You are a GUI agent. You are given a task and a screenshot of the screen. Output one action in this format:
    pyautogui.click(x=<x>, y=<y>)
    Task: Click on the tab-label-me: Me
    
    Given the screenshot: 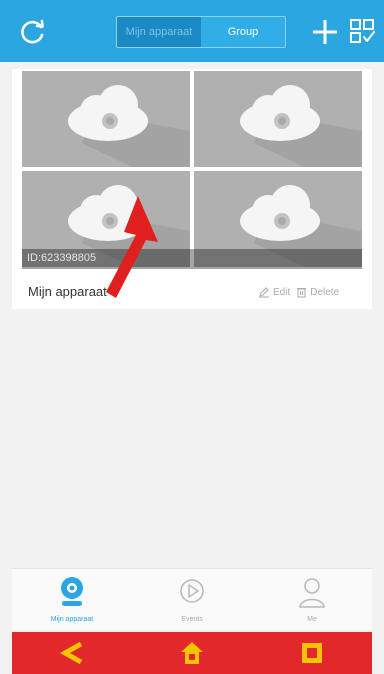 What is the action you would take?
    pyautogui.click(x=312, y=619)
    